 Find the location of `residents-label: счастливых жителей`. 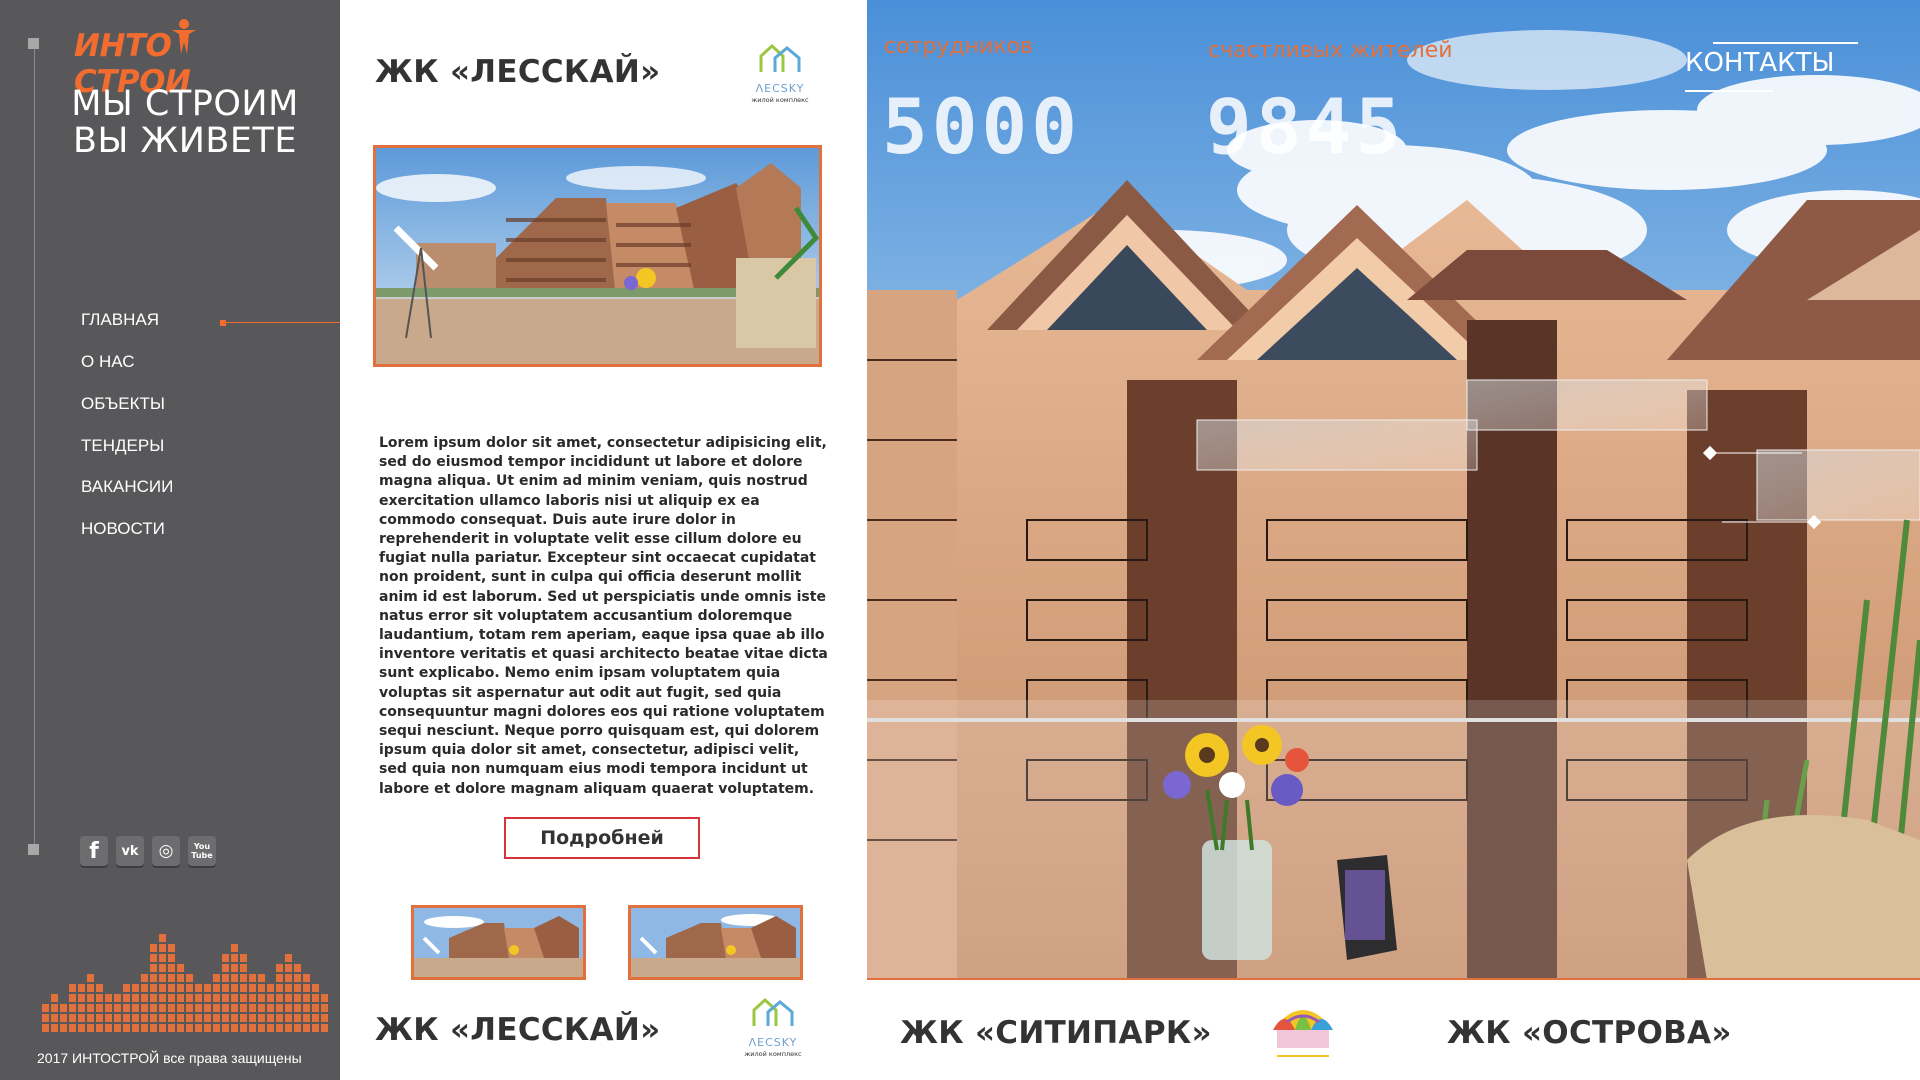

residents-label: счастливых жителей is located at coordinates (1330, 50).